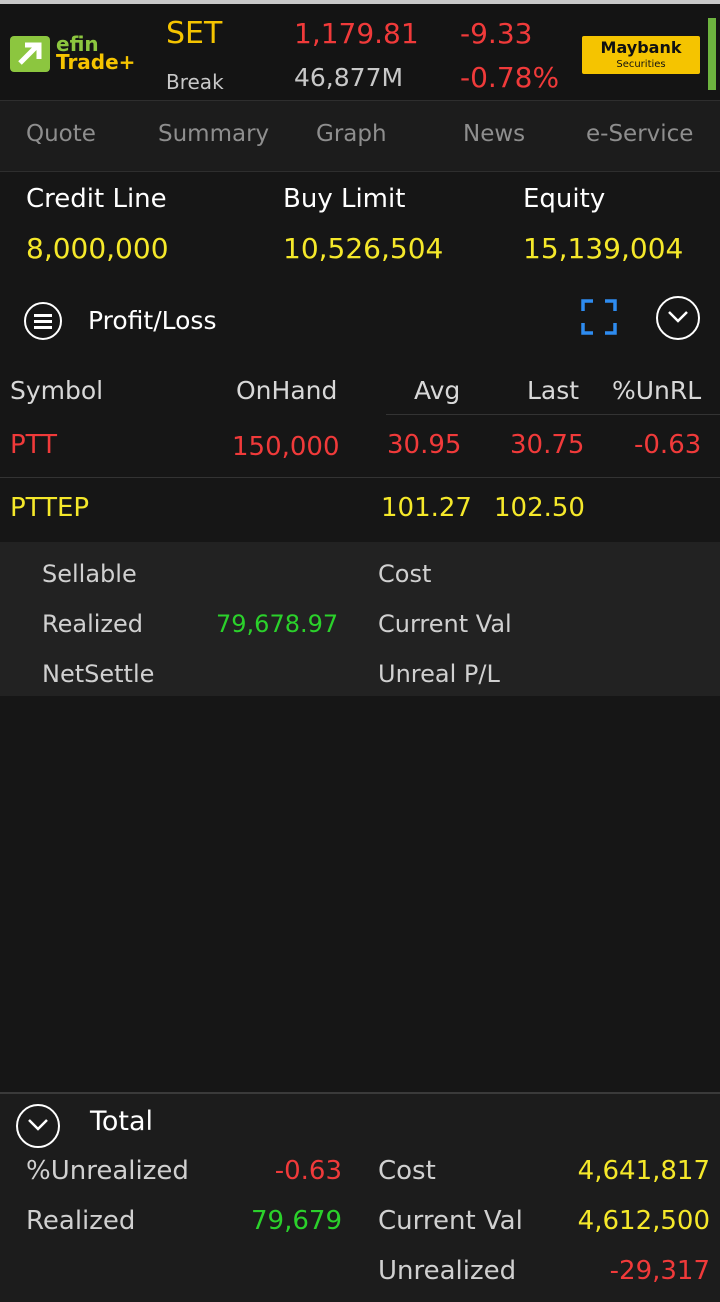 This screenshot has width=720, height=1302. What do you see at coordinates (668, 445) in the screenshot?
I see `row-unrl: -0.63` at bounding box center [668, 445].